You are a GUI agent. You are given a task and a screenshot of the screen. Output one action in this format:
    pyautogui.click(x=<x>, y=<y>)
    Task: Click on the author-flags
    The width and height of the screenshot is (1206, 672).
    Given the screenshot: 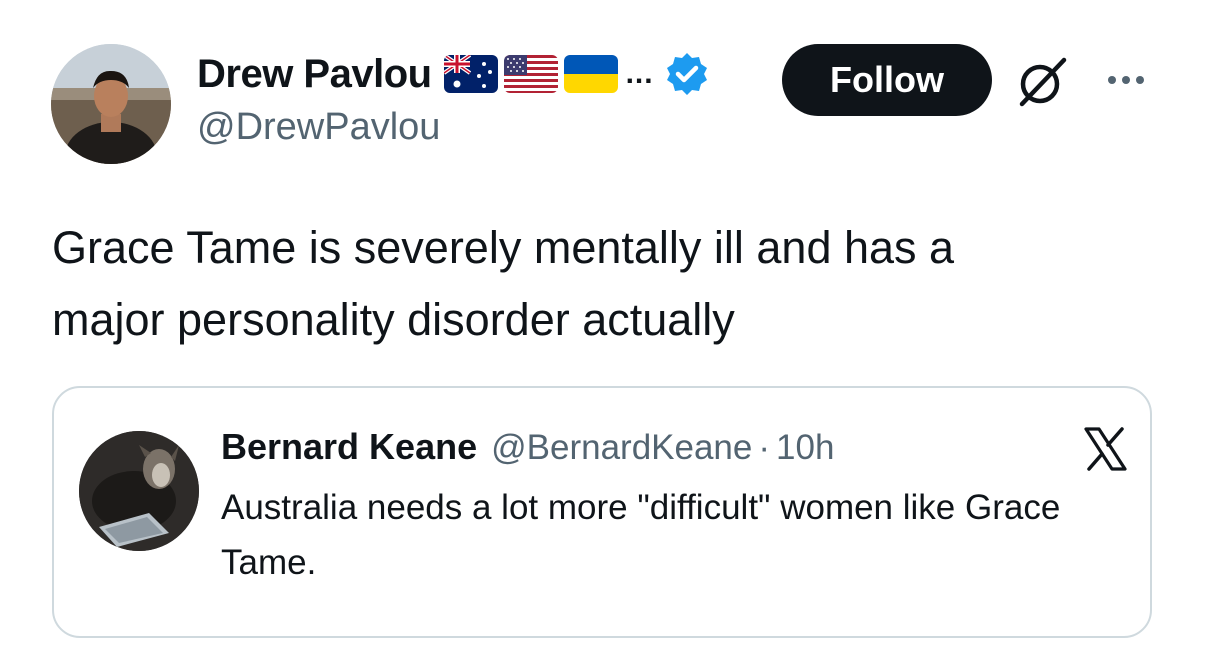 What is the action you would take?
    pyautogui.click(x=530, y=74)
    